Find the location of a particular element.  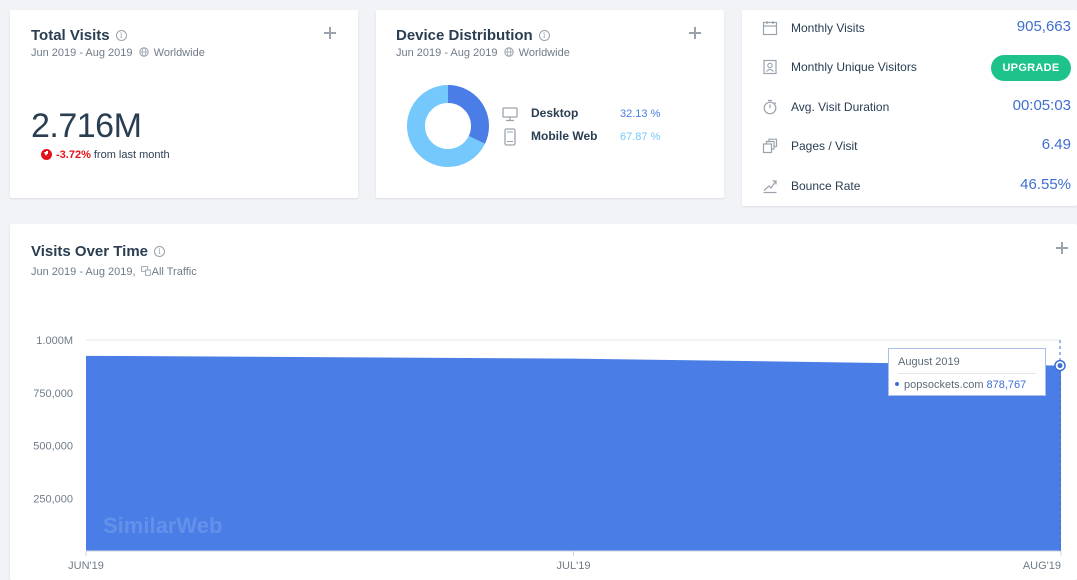

x-tick-label: JUN'19 is located at coordinates (86, 566).